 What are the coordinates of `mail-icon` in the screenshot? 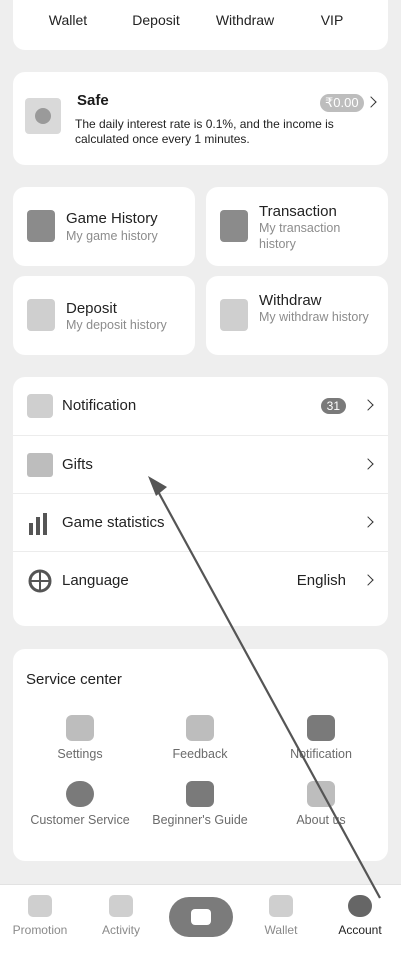 It's located at (40, 406).